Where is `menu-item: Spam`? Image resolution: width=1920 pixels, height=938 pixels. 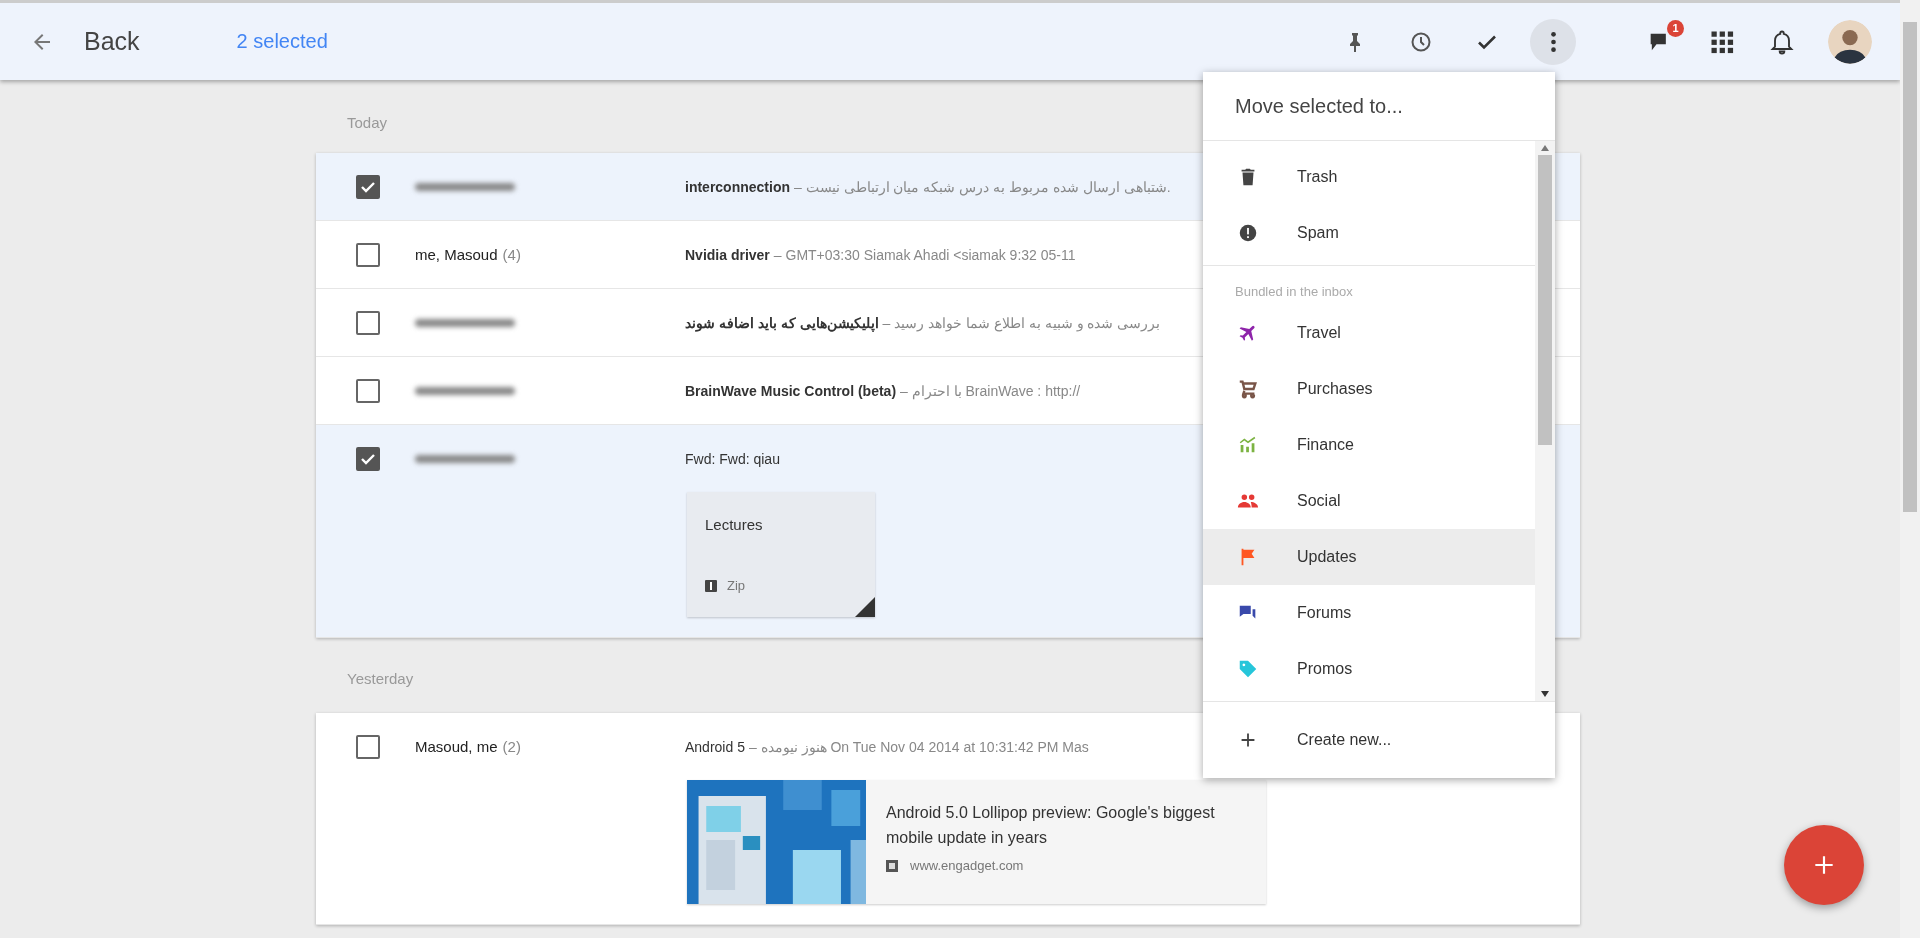 menu-item: Spam is located at coordinates (1369, 233).